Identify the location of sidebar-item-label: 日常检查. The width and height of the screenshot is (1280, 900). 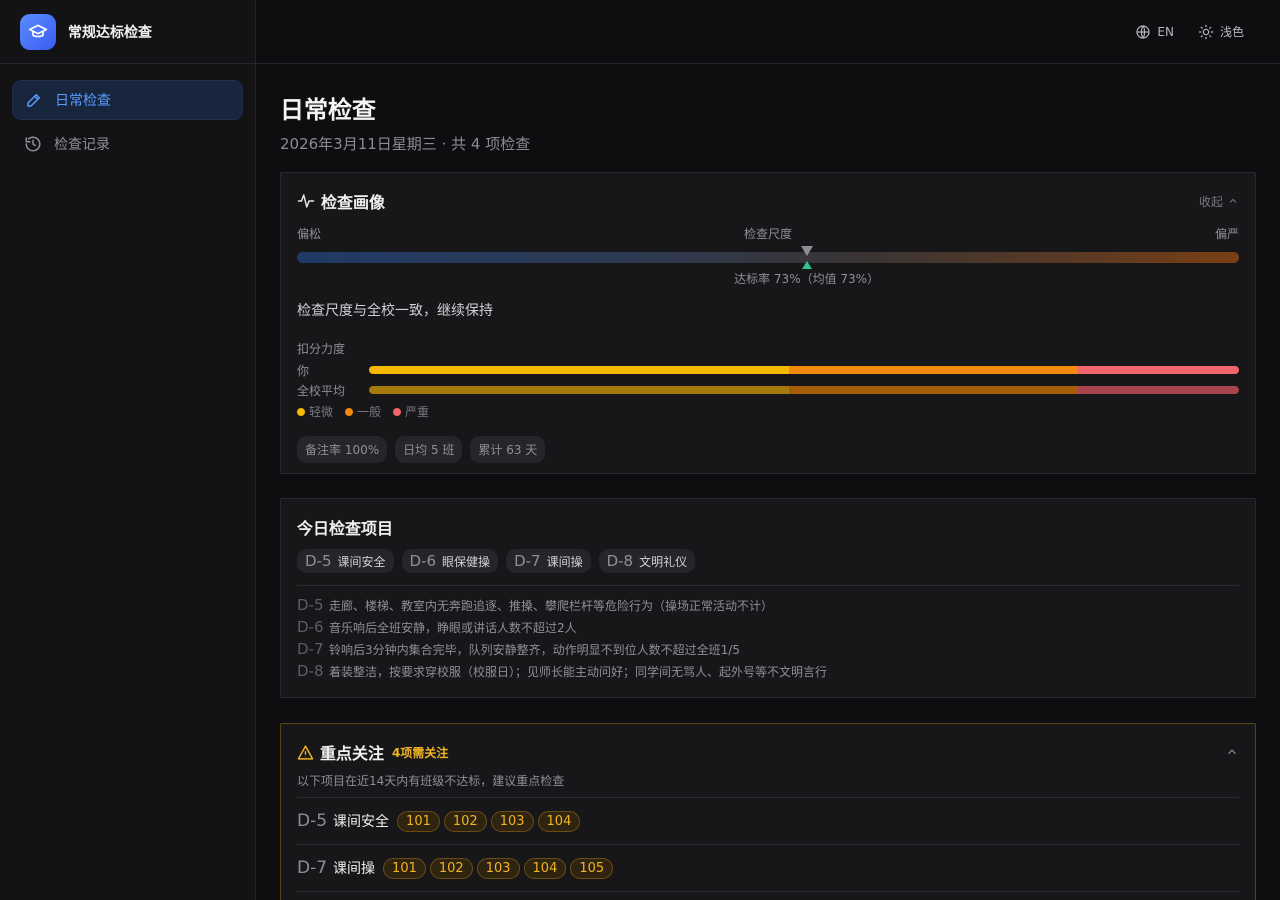
(83, 101).